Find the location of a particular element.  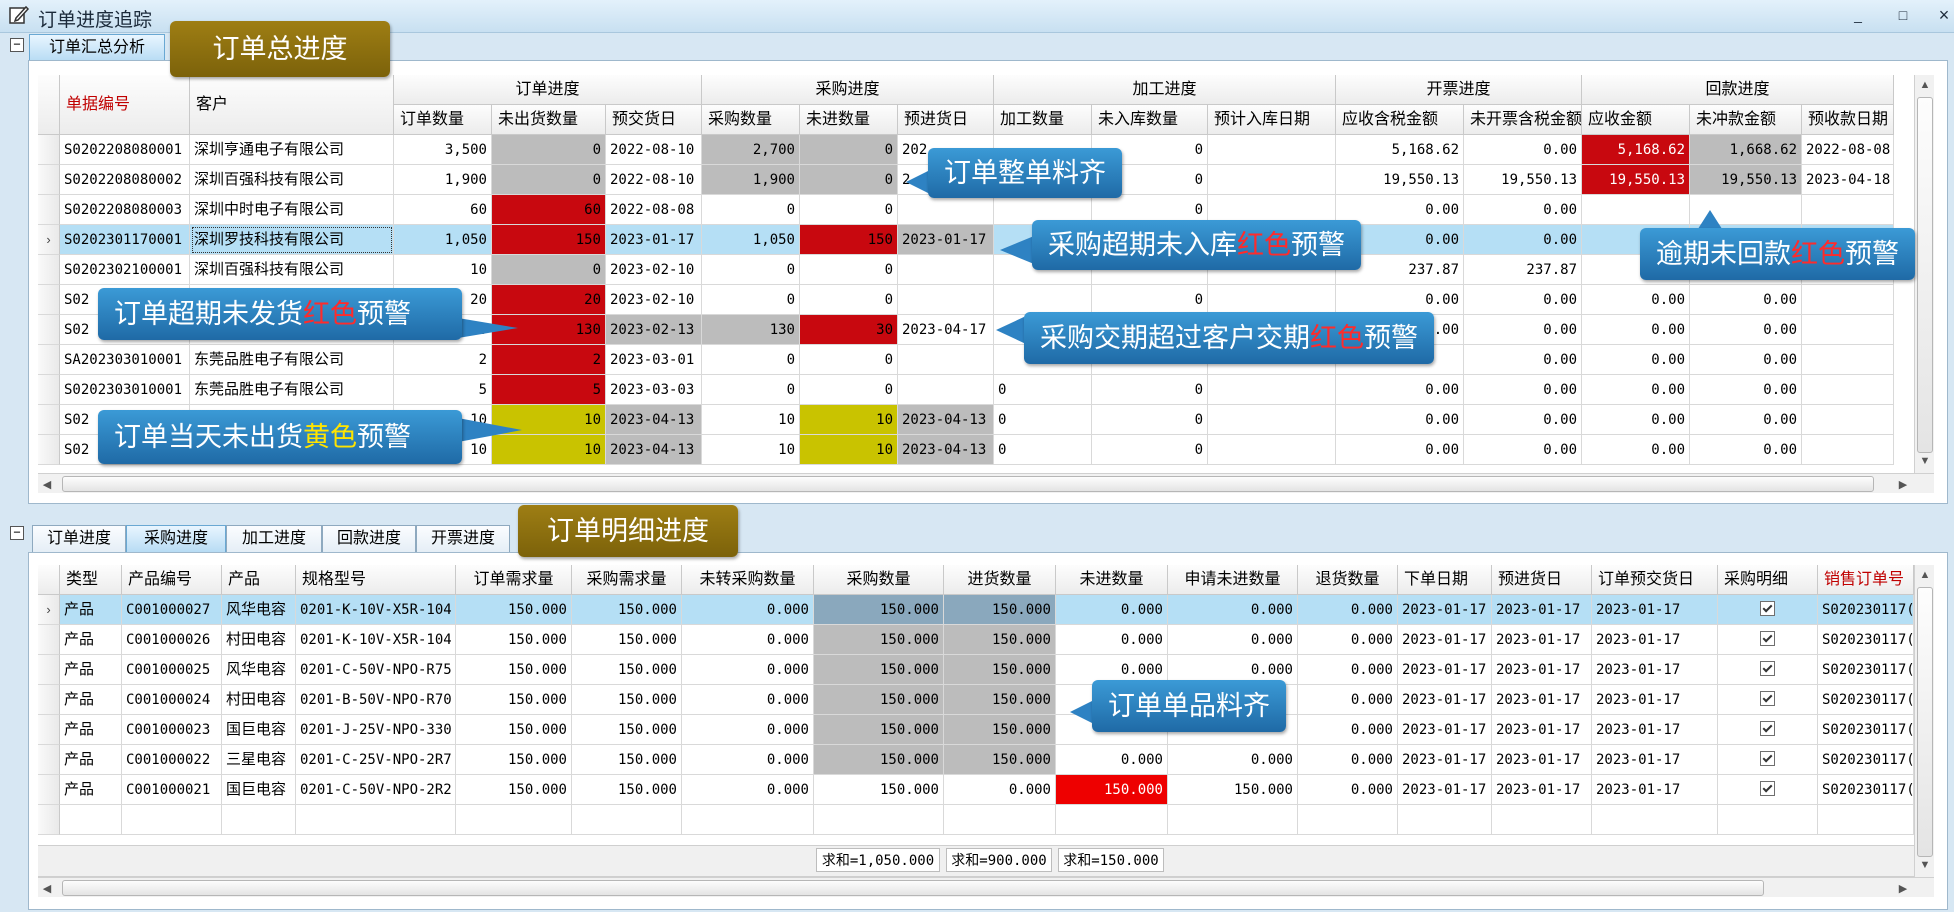

table-cell: 60 is located at coordinates (443, 210).